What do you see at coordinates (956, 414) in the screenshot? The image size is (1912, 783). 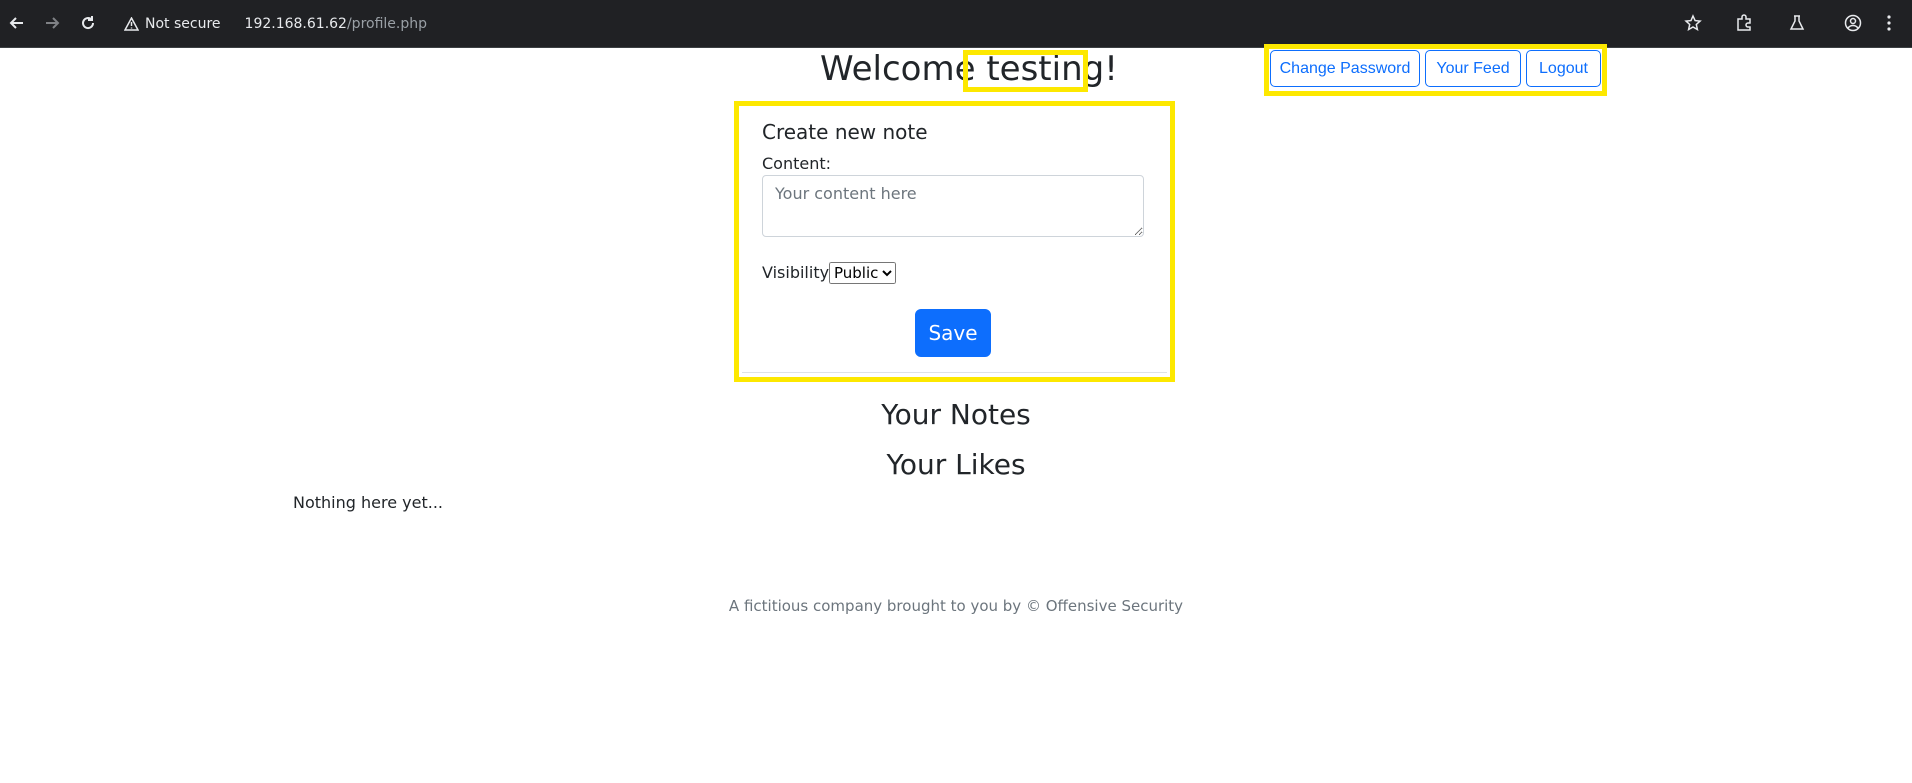 I see `your-notes-heading: Your Notes` at bounding box center [956, 414].